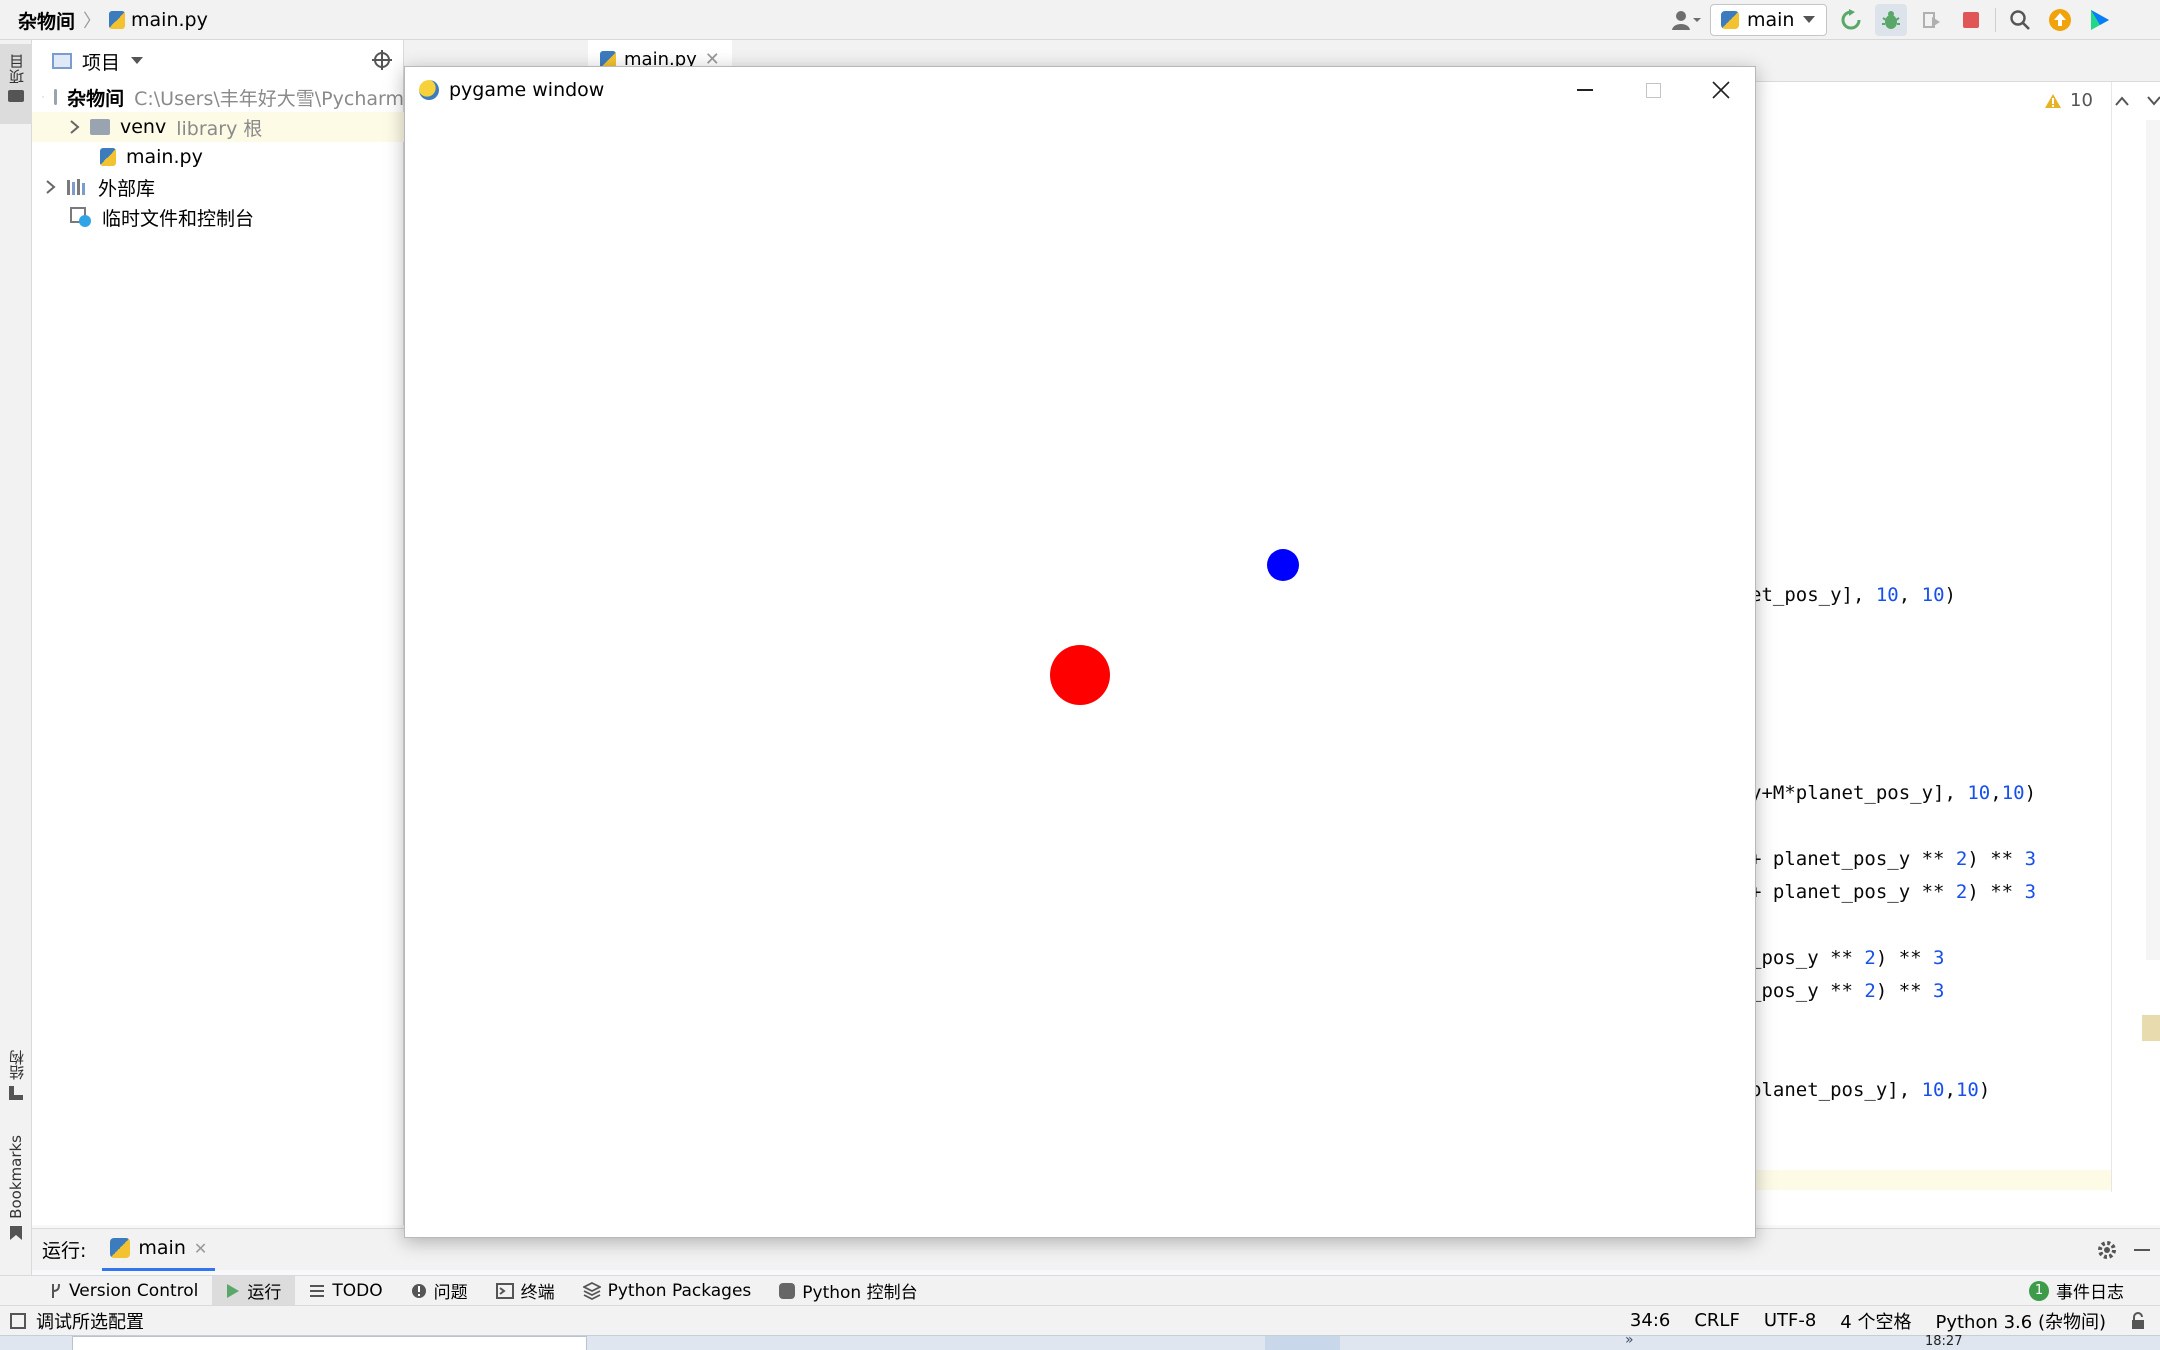 This screenshot has height=1350, width=2160. I want to click on project-panel-actions, so click(382, 60).